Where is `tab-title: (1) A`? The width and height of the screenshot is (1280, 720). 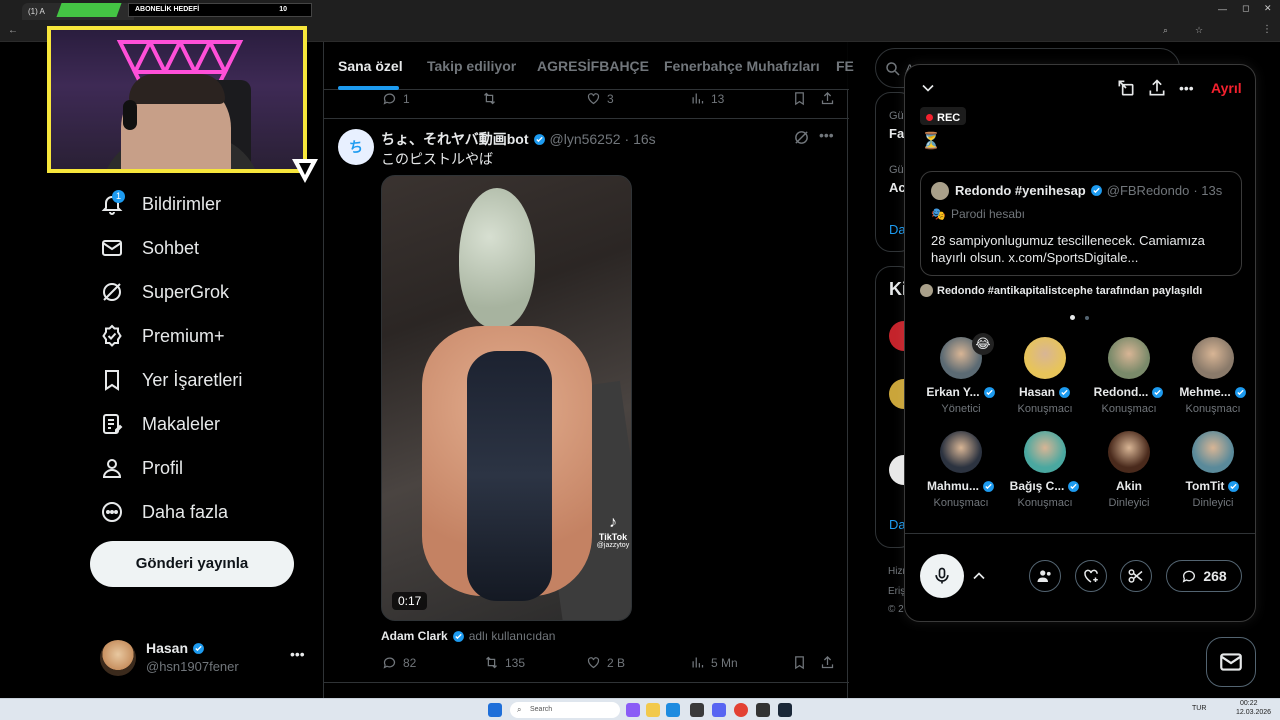 tab-title: (1) A is located at coordinates (36, 11).